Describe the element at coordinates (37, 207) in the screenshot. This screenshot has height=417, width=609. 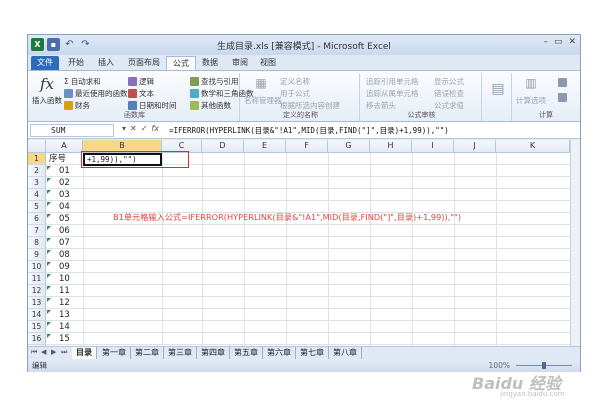
I see `row-header: 5` at that location.